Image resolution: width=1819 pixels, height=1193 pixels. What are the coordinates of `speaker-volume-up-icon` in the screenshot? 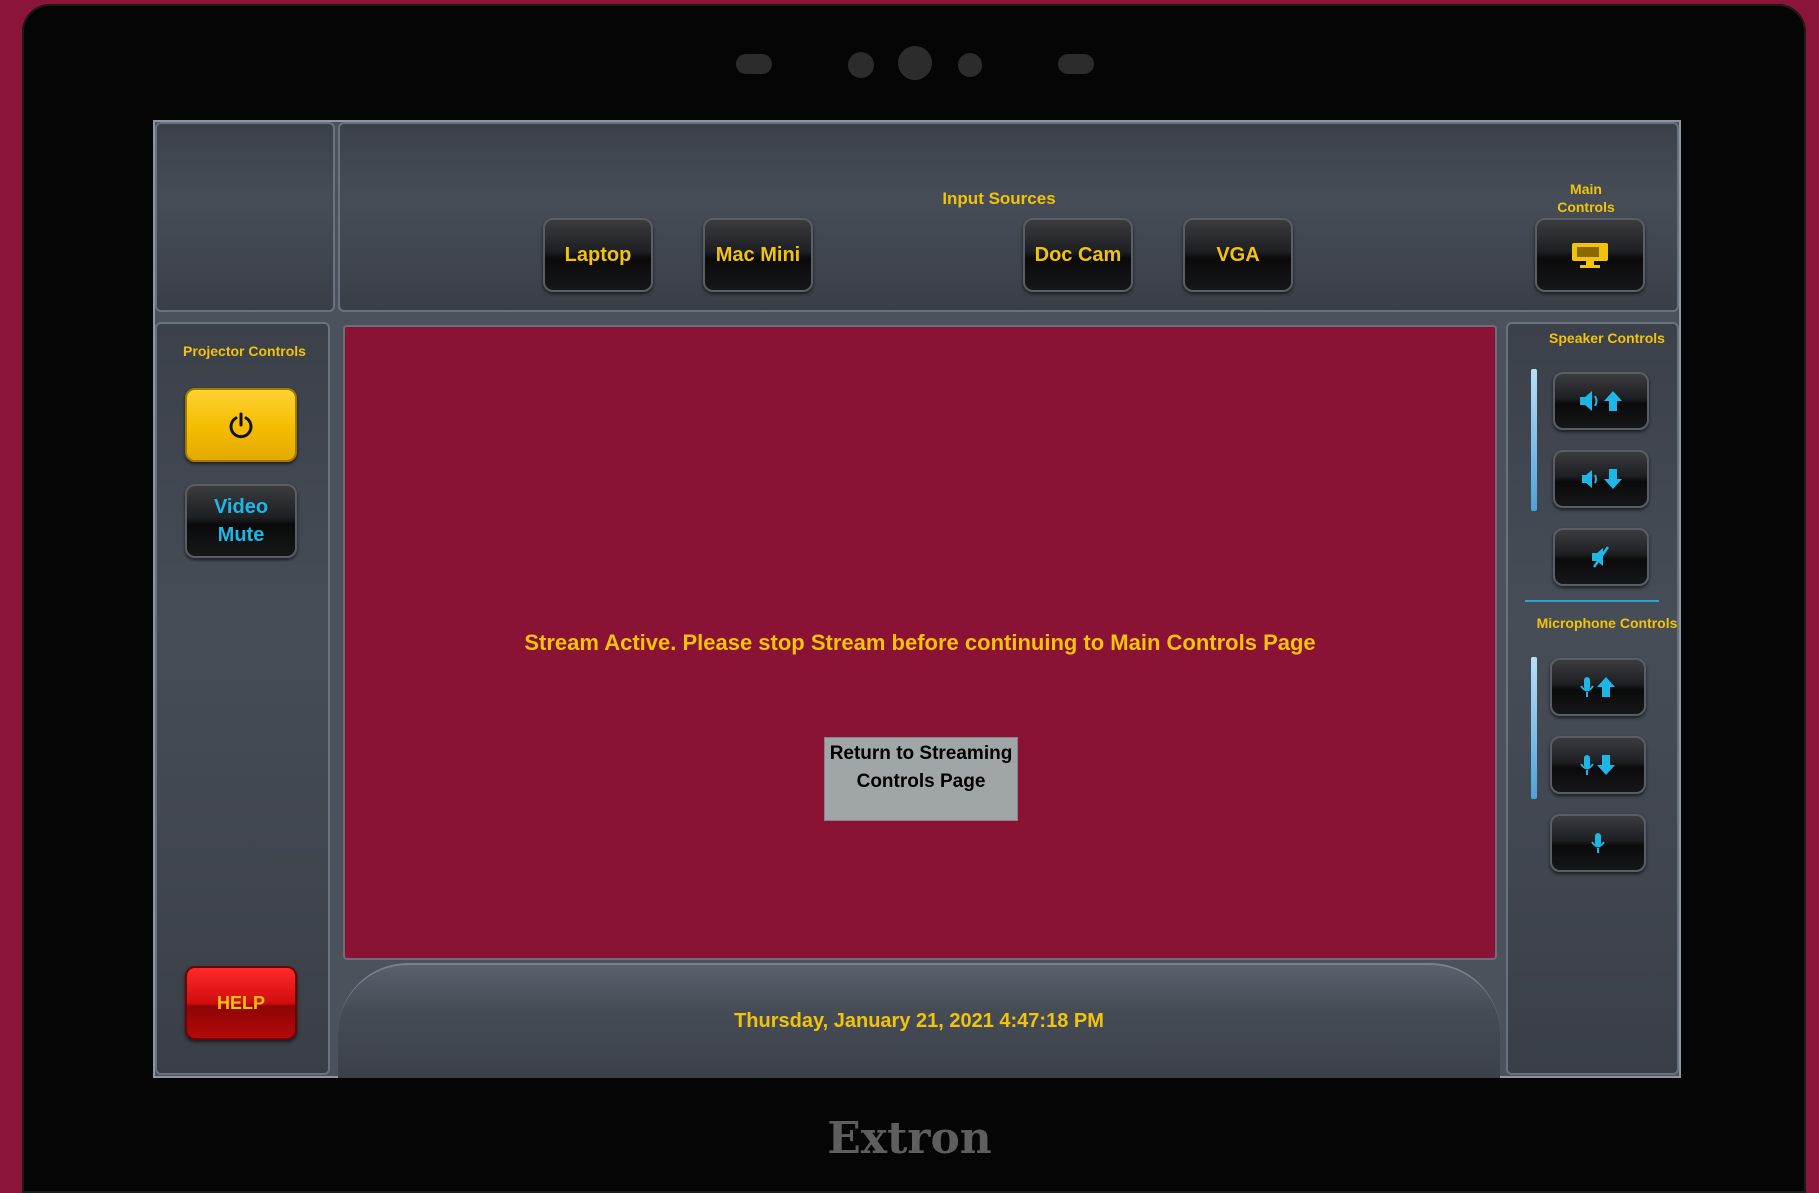 It's located at (1601, 401).